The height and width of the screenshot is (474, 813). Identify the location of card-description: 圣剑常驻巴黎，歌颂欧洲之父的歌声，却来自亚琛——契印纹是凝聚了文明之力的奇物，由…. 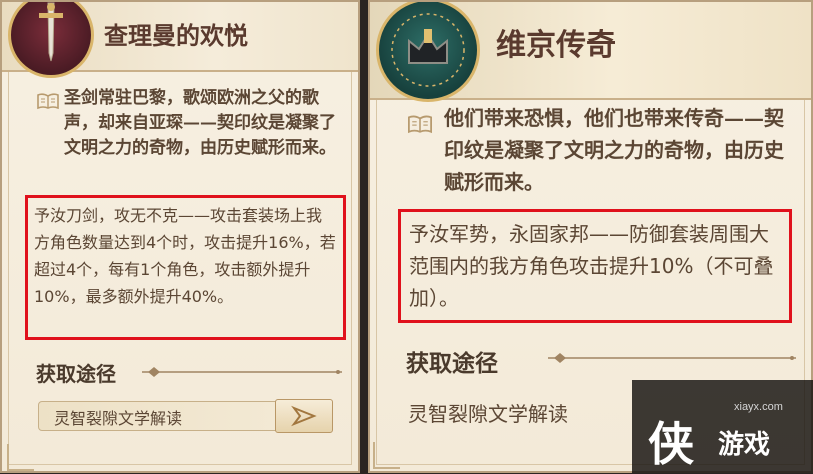
(200, 123).